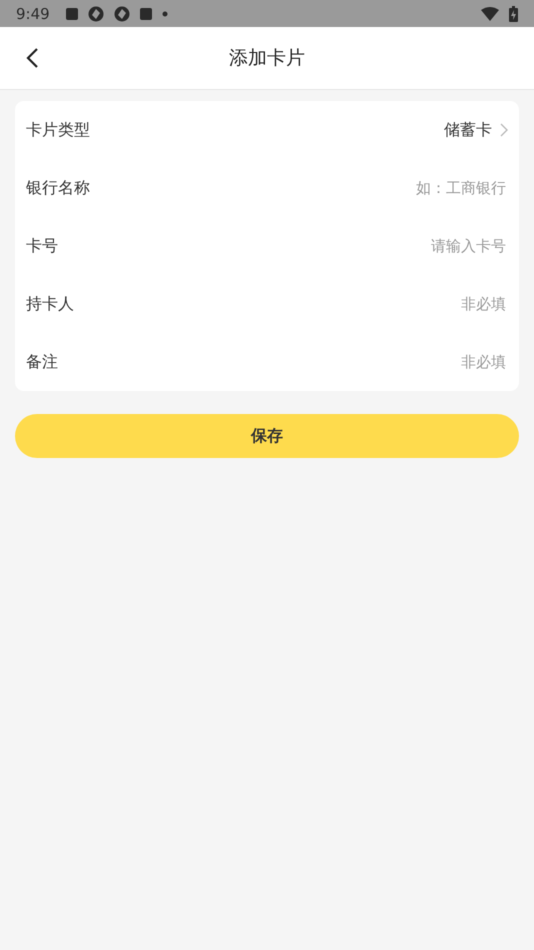 The image size is (534, 950). I want to click on card-type-value: 储蓄卡, so click(468, 130).